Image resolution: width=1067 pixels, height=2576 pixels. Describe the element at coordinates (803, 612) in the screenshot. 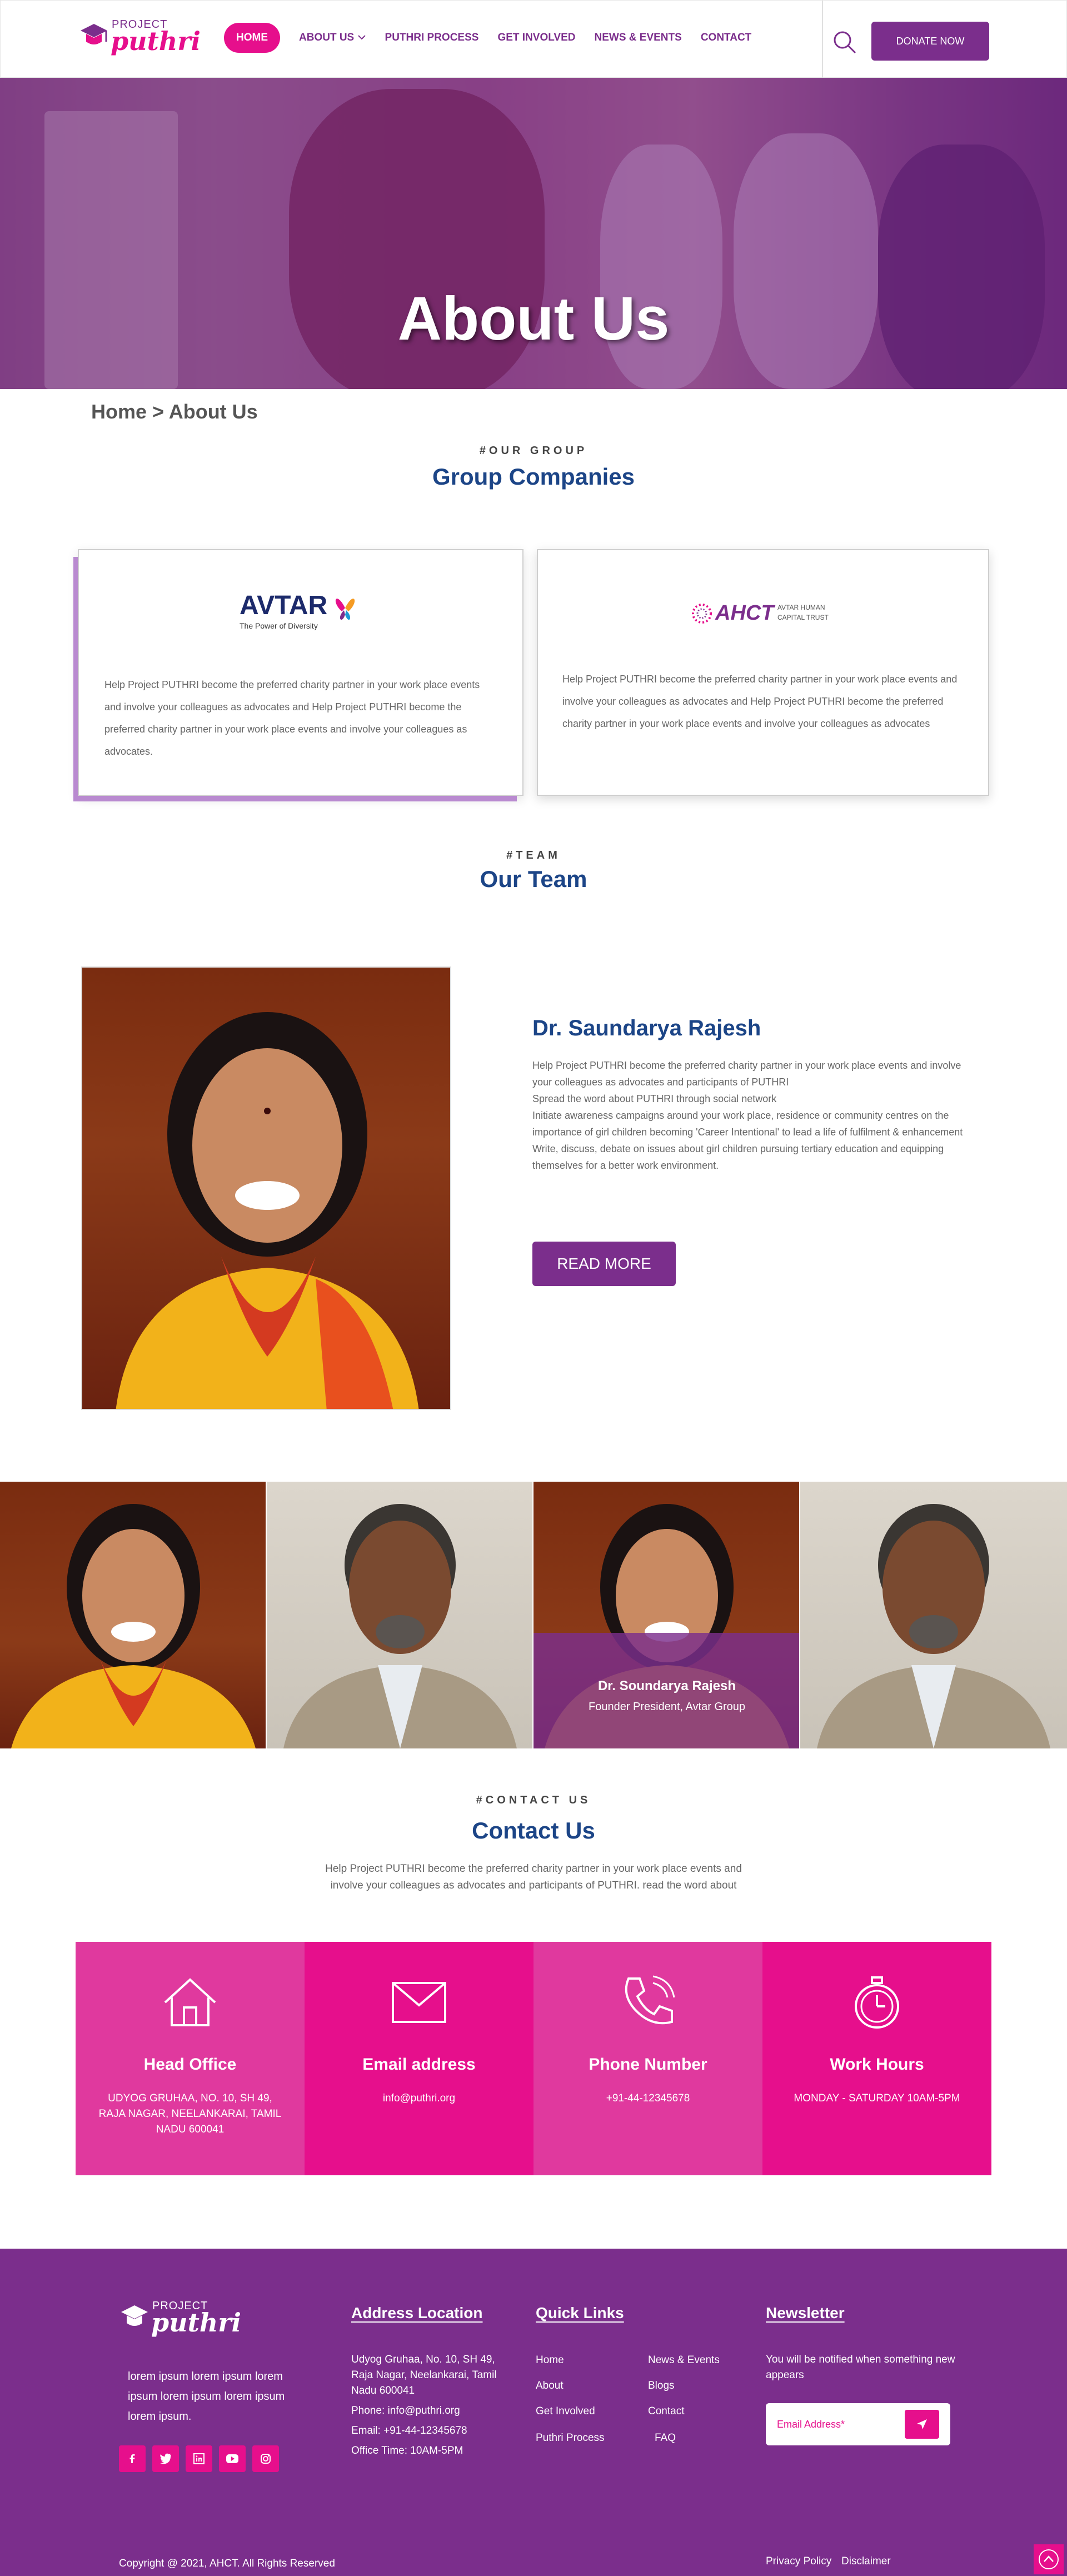

I see `ahct-tagline: AVTAR HUMAN CAPITAL TRUST` at that location.